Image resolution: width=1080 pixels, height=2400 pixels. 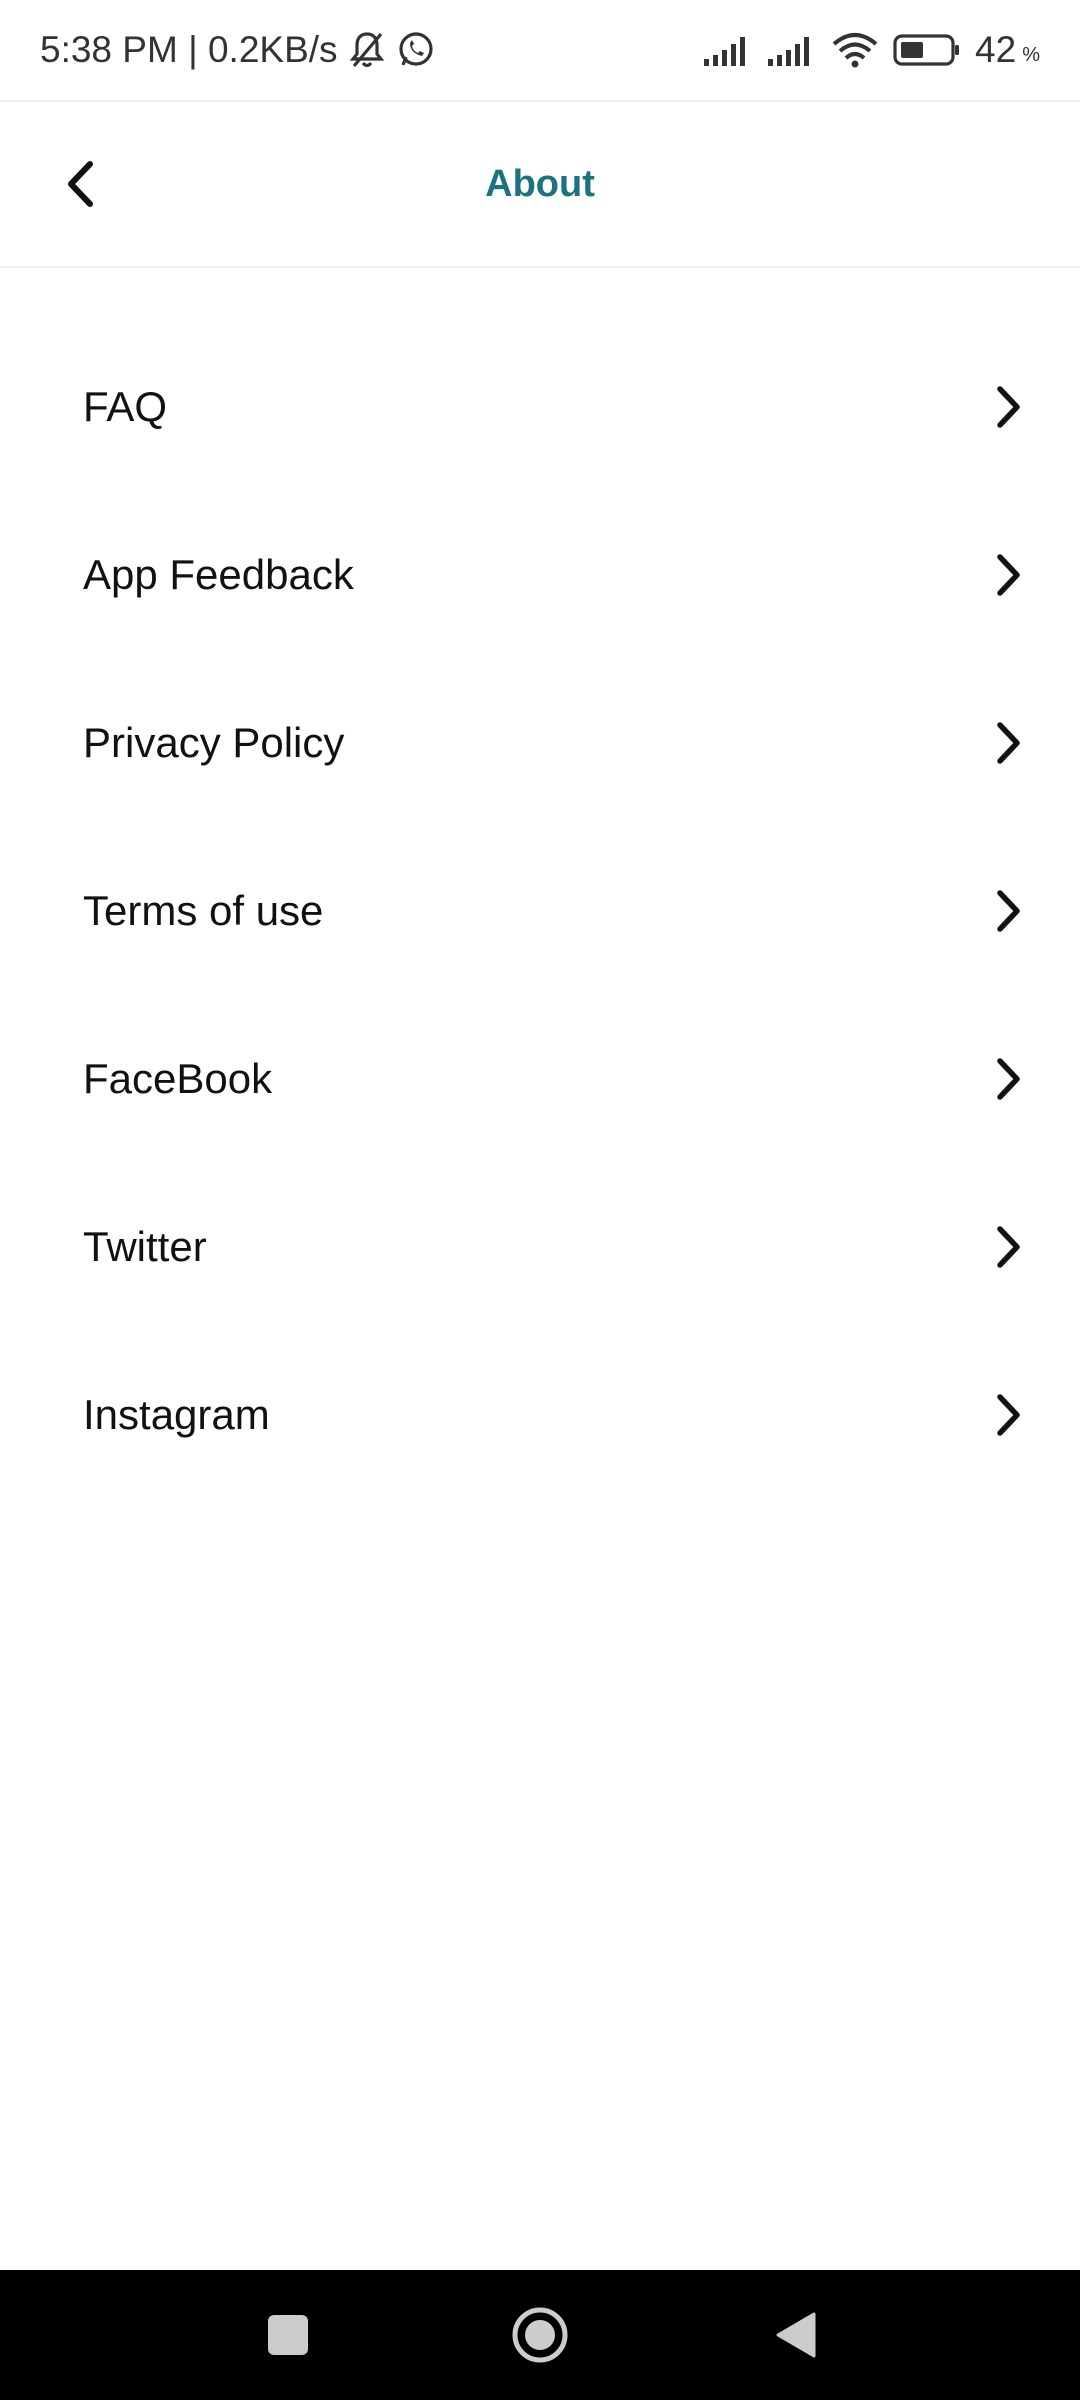 I want to click on app-header: About, so click(x=540, y=184).